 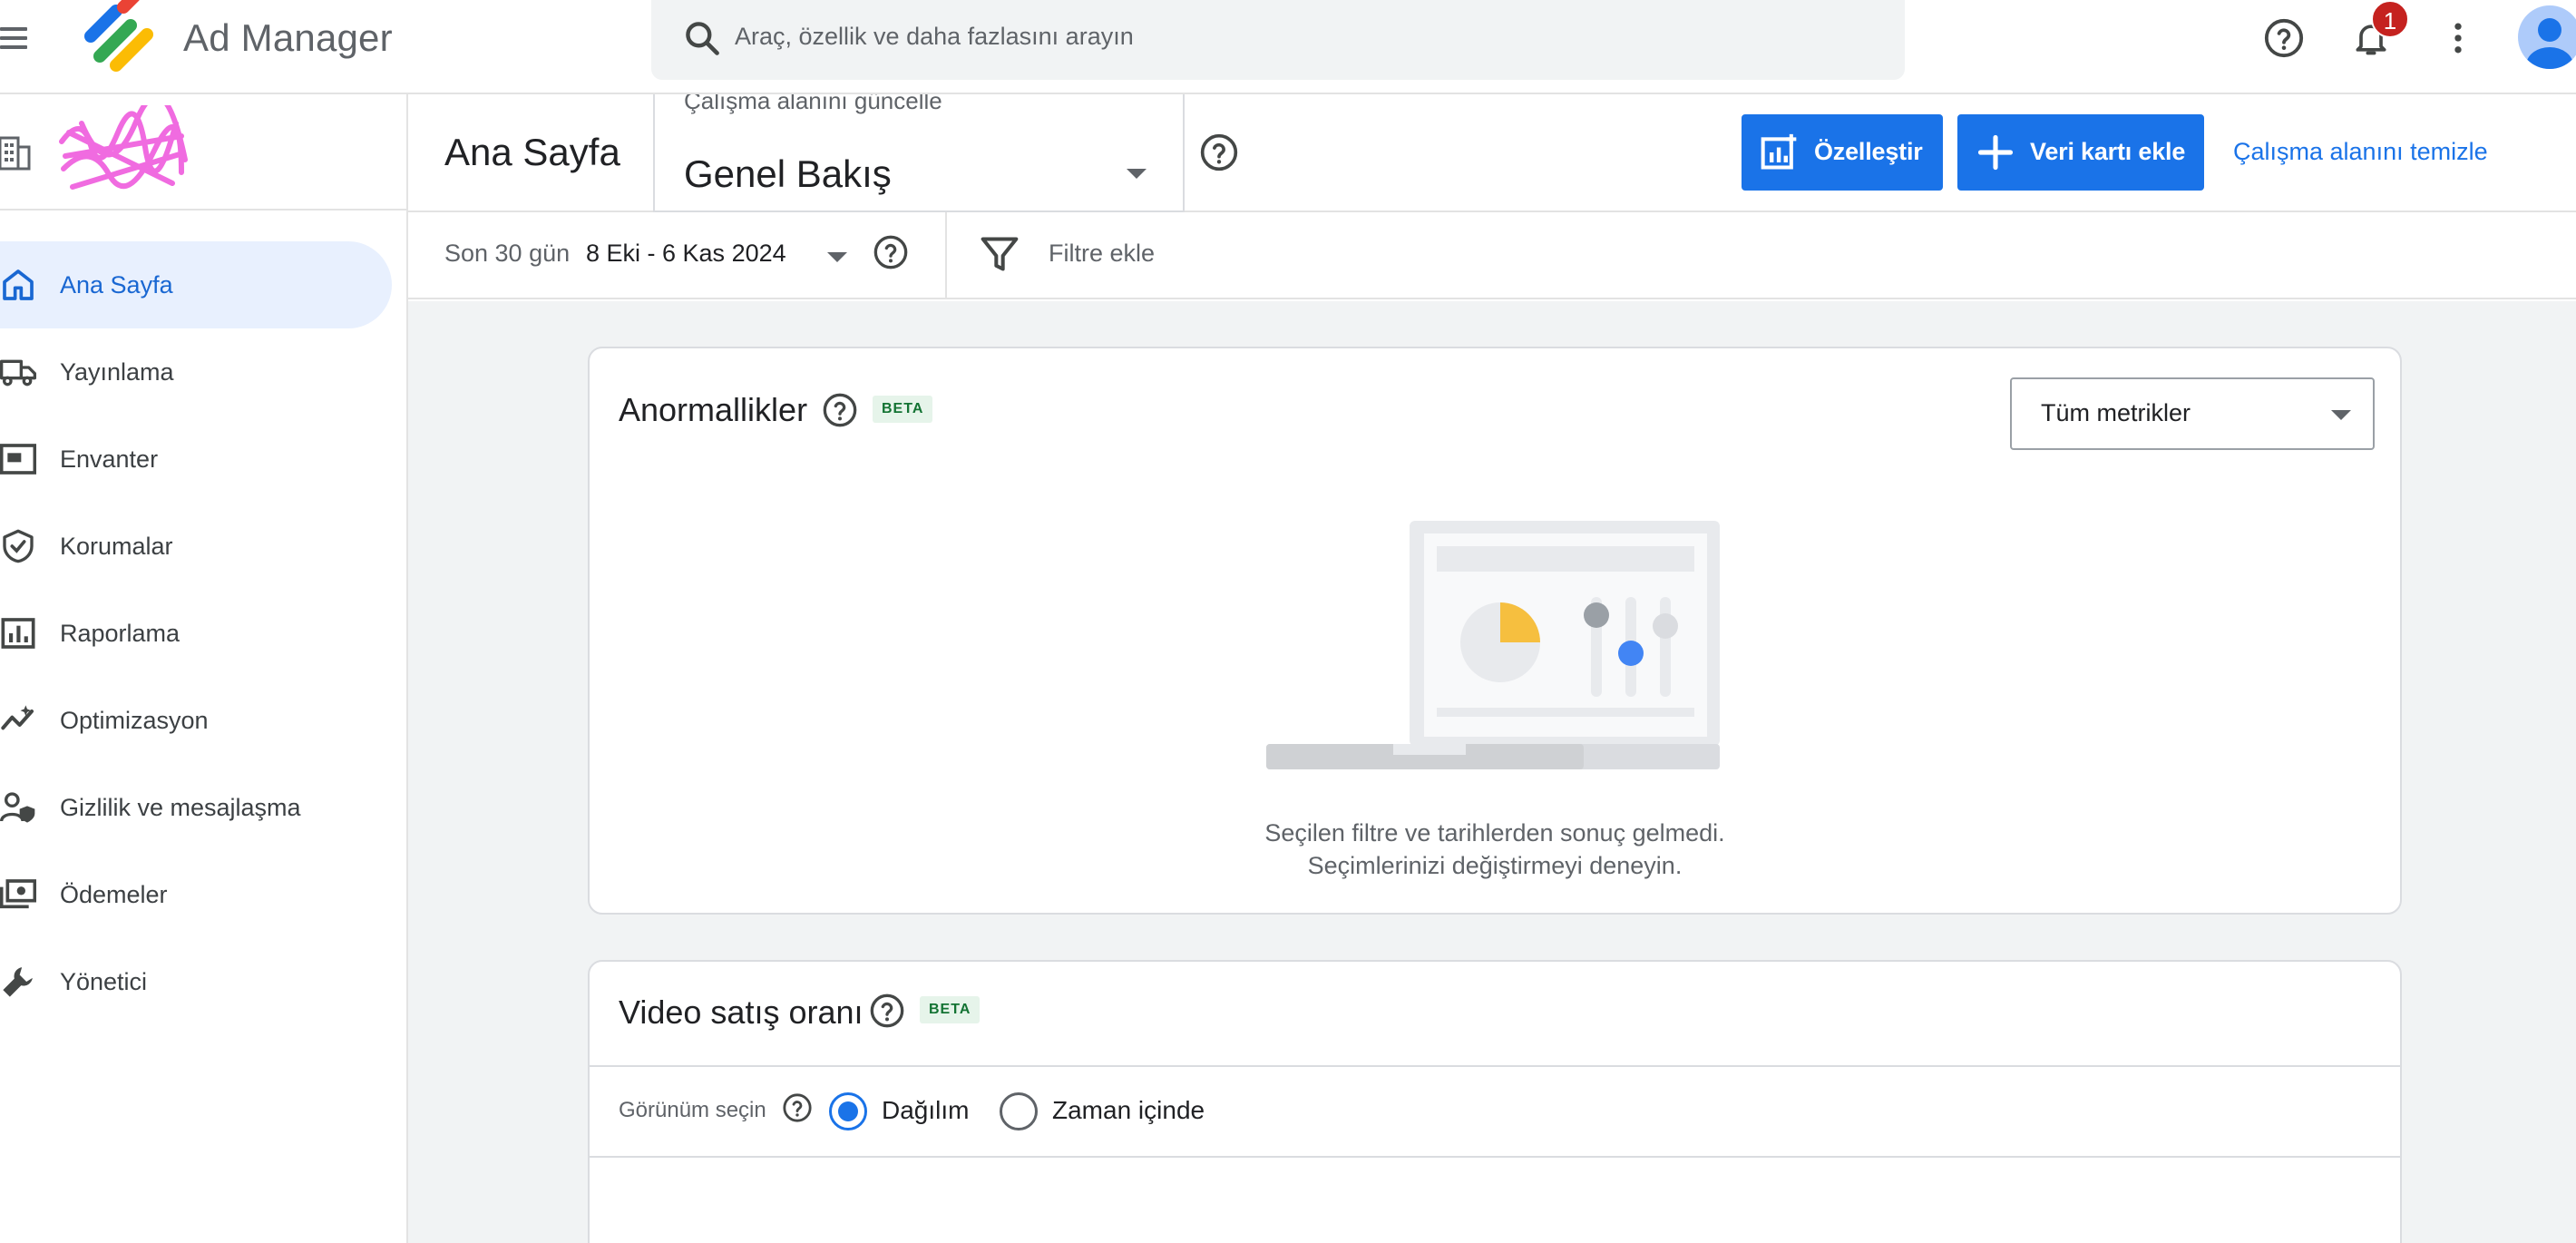 What do you see at coordinates (17, 717) in the screenshot?
I see `optimization-icon` at bounding box center [17, 717].